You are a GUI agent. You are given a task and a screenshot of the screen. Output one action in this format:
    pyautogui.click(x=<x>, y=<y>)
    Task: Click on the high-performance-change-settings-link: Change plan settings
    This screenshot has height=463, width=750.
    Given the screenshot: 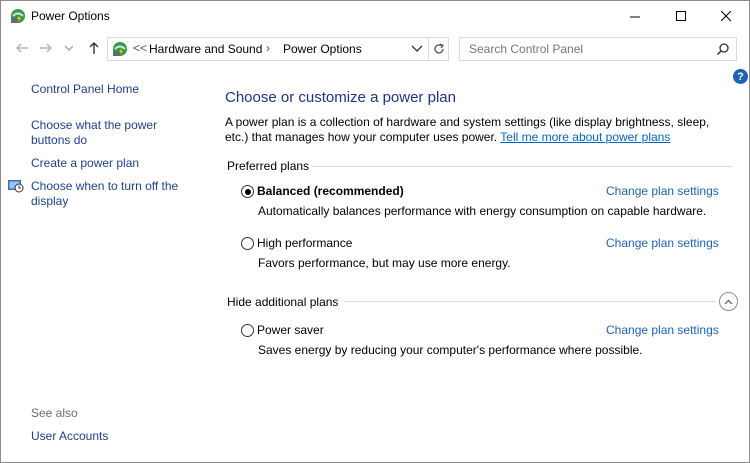 What is the action you would take?
    pyautogui.click(x=662, y=243)
    